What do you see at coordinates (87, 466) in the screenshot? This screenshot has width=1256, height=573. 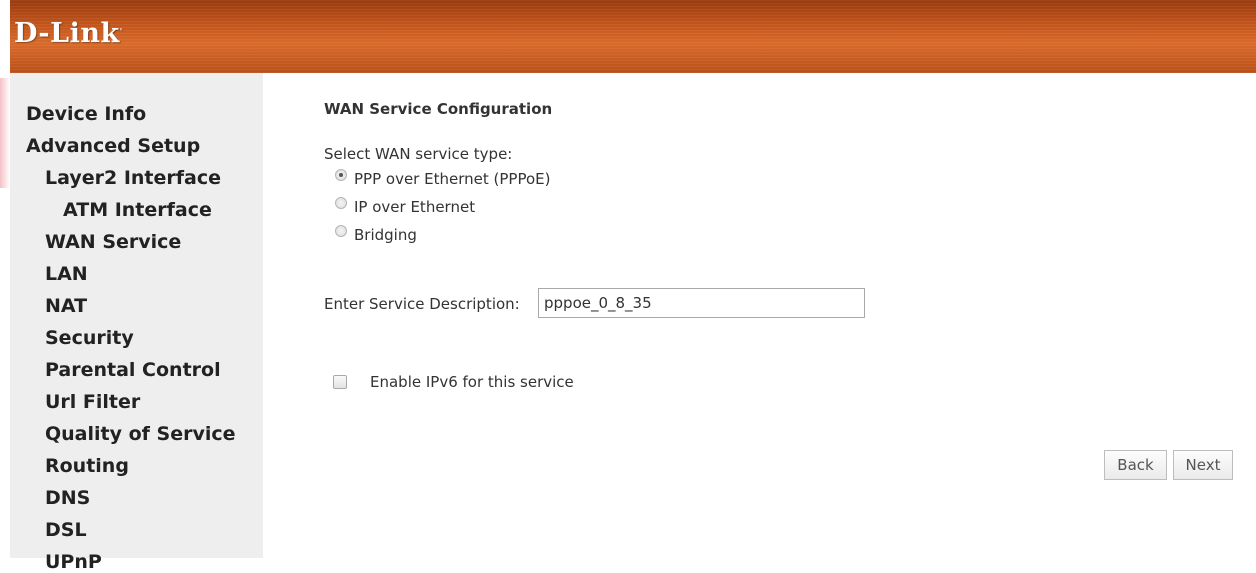 I see `sidebar-item-routing: Routing` at bounding box center [87, 466].